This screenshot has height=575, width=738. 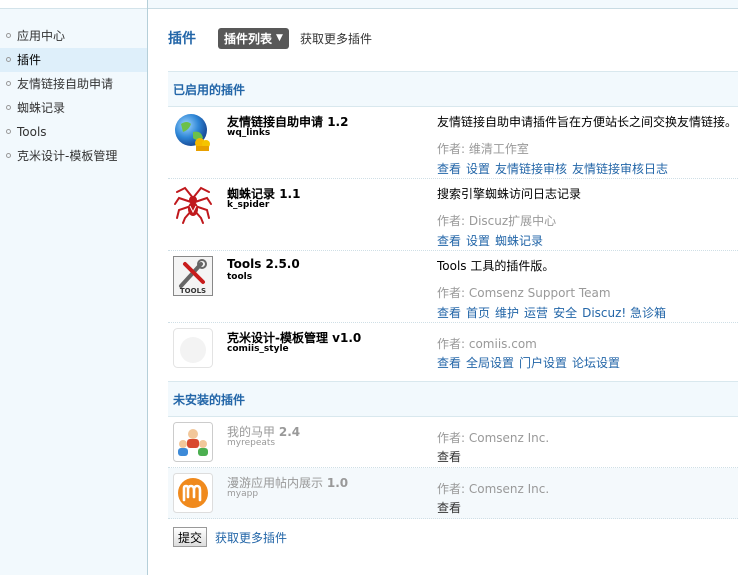 I want to click on sidebar-item-app-center: 应用中心, so click(x=73, y=36).